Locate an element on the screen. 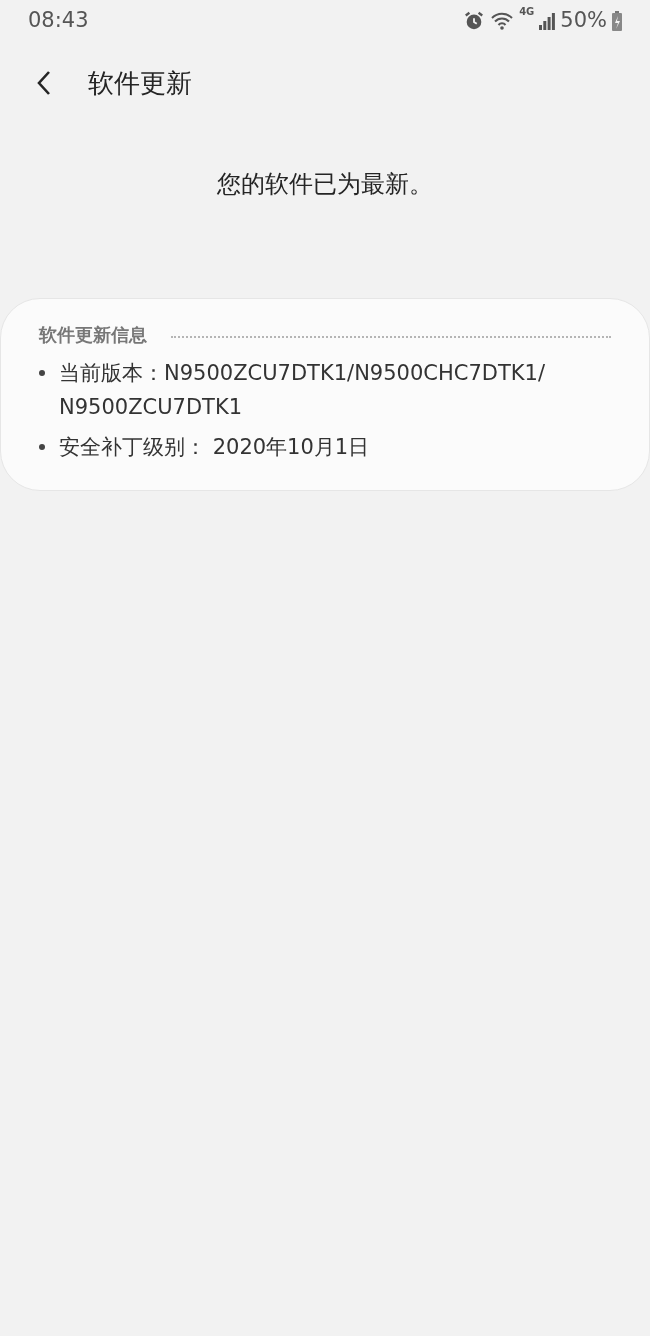  status-message: 您的软件已为最新。 is located at coordinates (325, 184).